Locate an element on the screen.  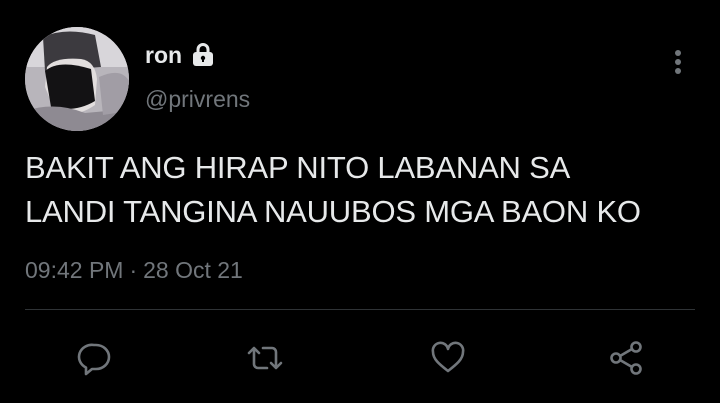
share-icon is located at coordinates (626, 358).